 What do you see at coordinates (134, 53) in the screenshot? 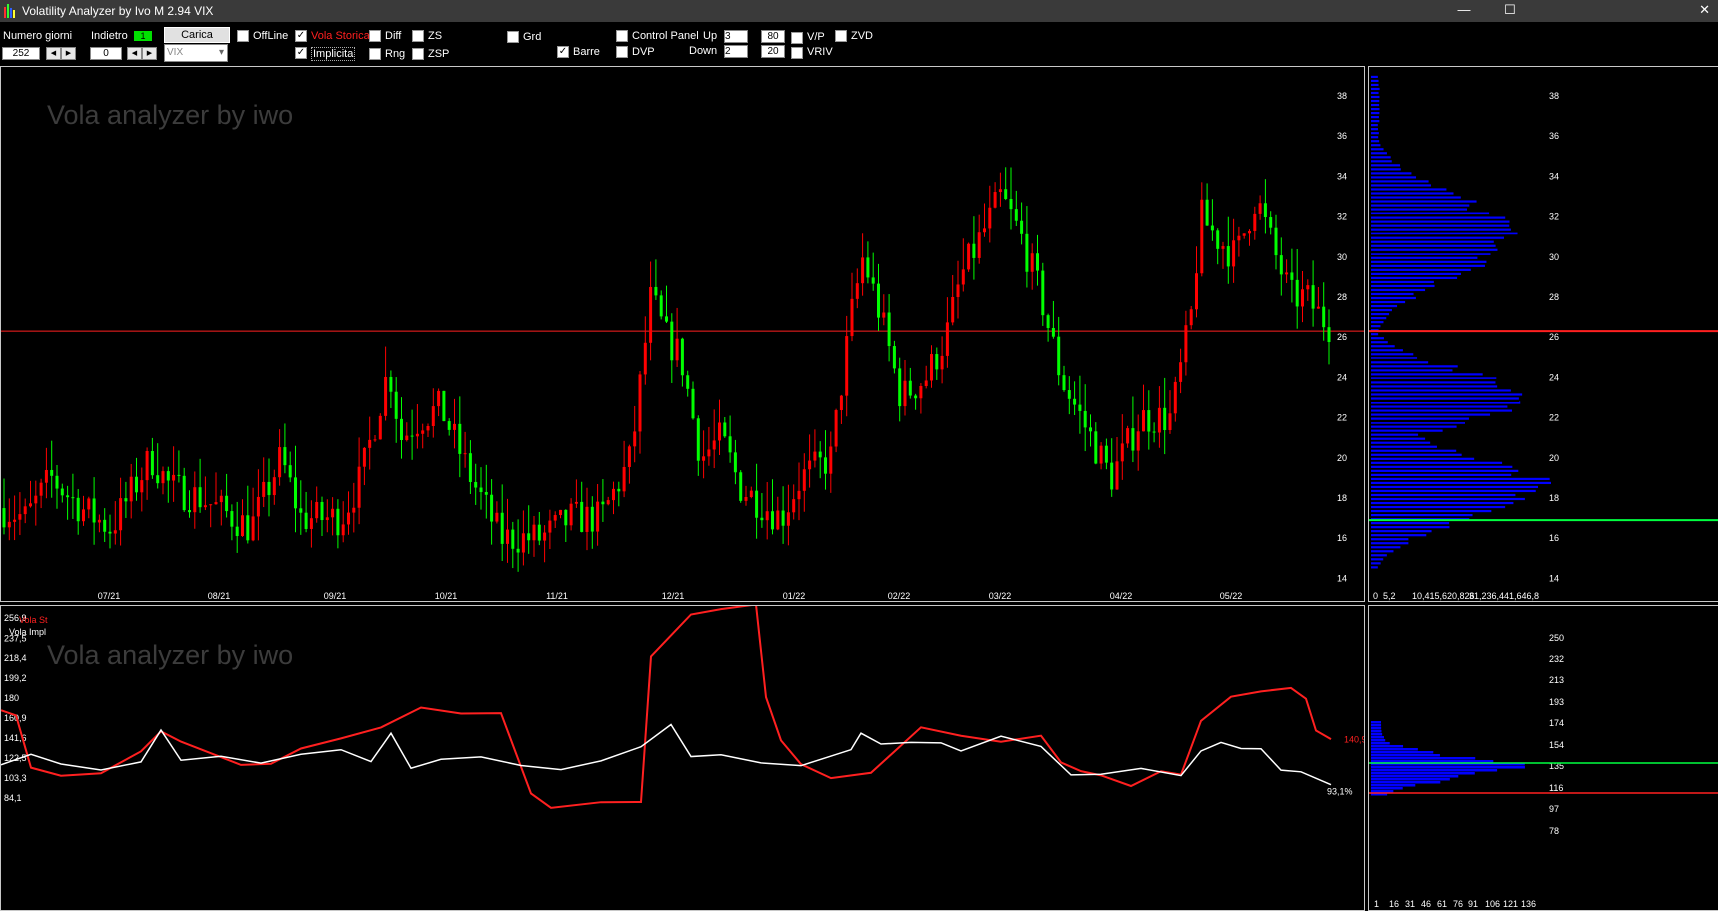
I see `indietro-left-icon: ◀` at bounding box center [134, 53].